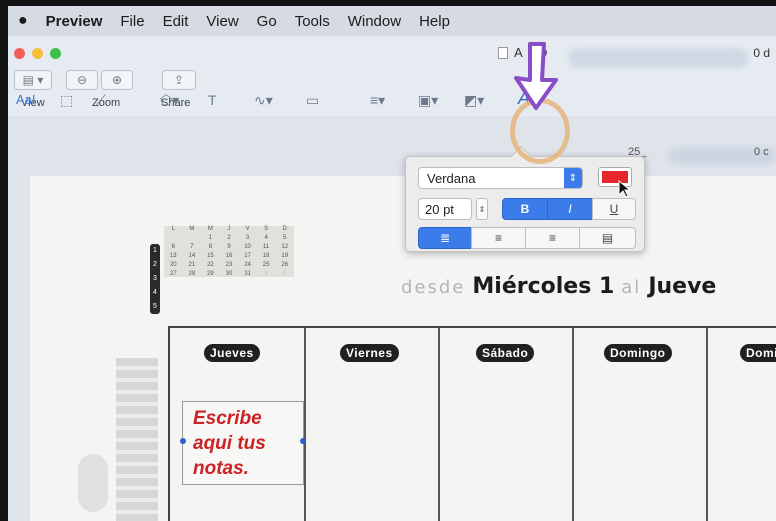  Describe the element at coordinates (434, 21) in the screenshot. I see `menu-help: Help` at that location.